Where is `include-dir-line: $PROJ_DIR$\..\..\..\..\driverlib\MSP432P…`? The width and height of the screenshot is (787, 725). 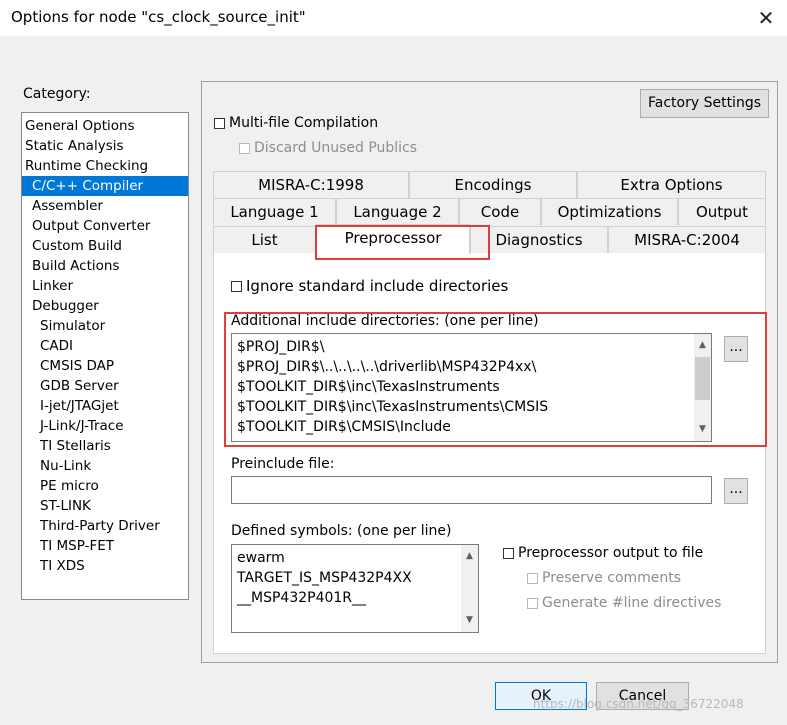 include-dir-line: $PROJ_DIR$\..\..\..\..\driverlib\MSP432P… is located at coordinates (471, 367).